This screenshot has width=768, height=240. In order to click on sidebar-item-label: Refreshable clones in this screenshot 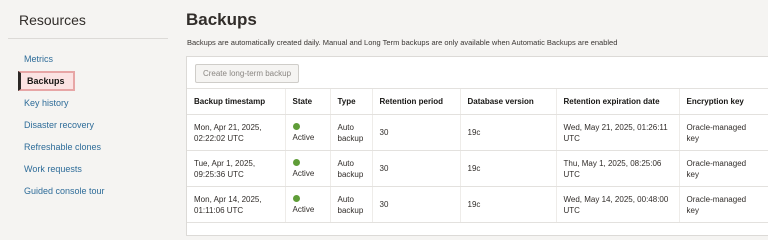, I will do `click(63, 147)`.